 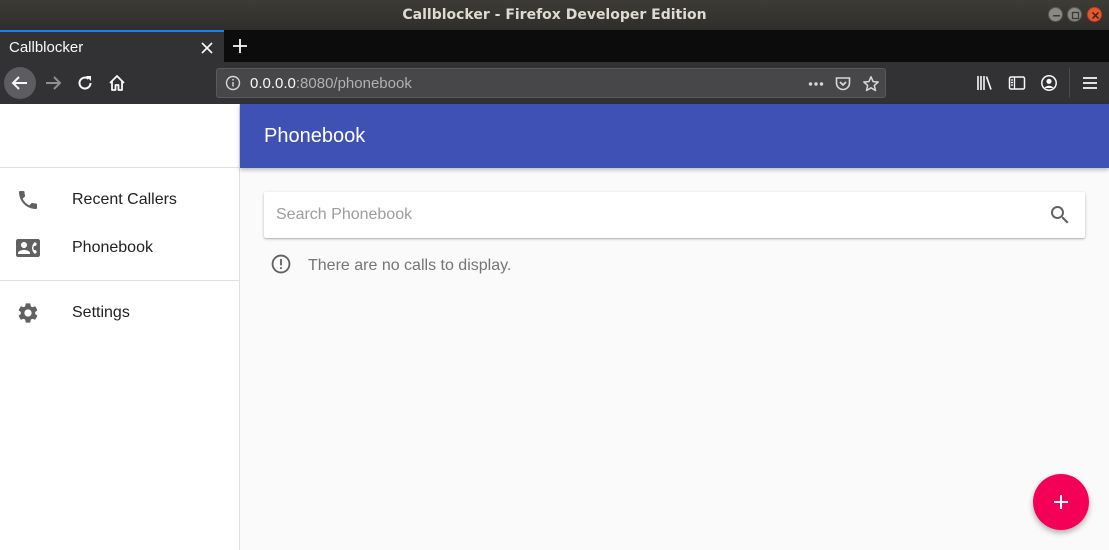 I want to click on info-icon, so click(x=233, y=83).